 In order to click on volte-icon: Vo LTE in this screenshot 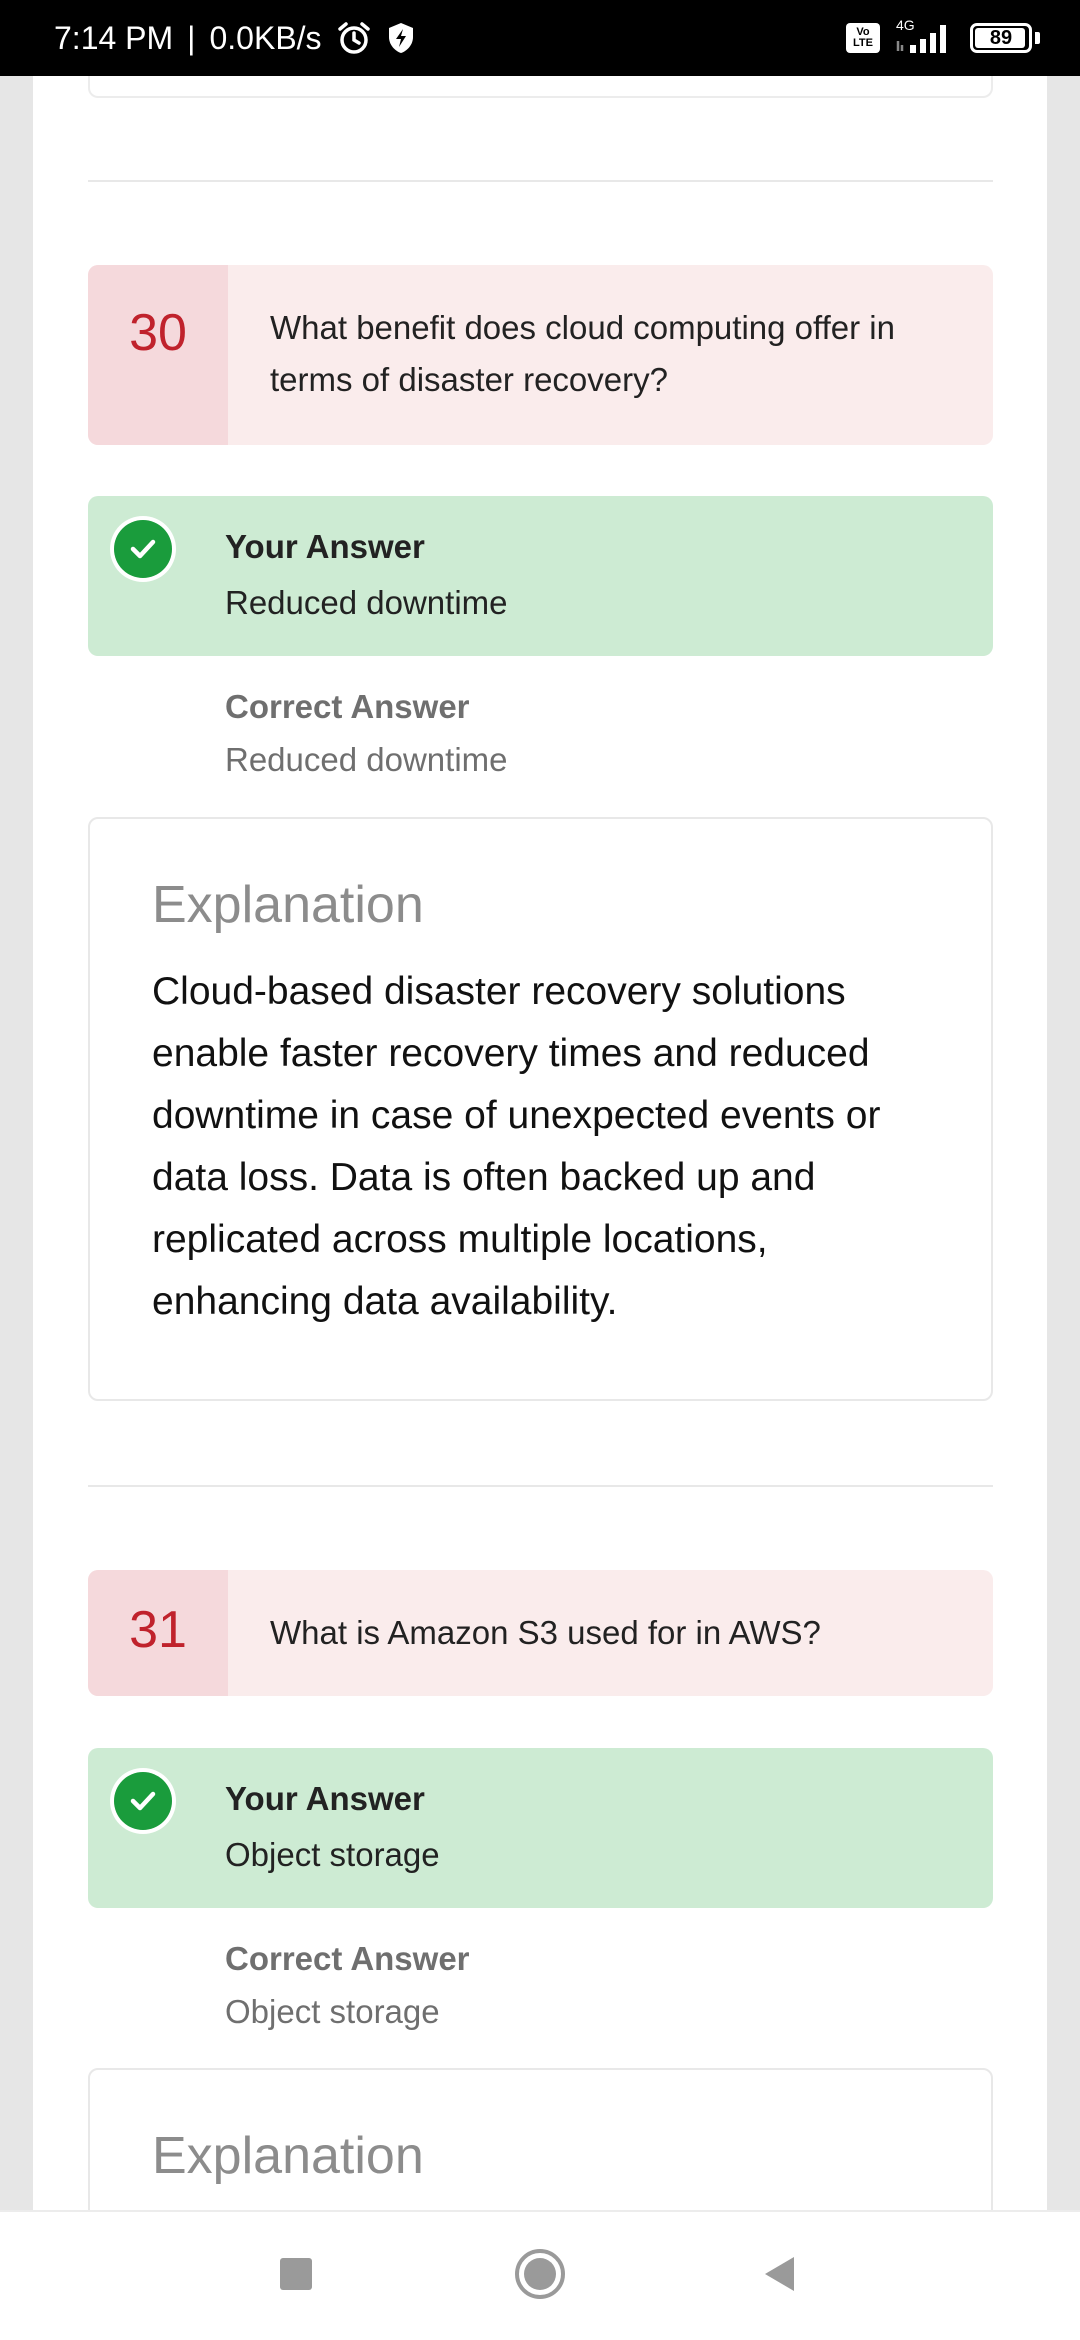, I will do `click(863, 38)`.